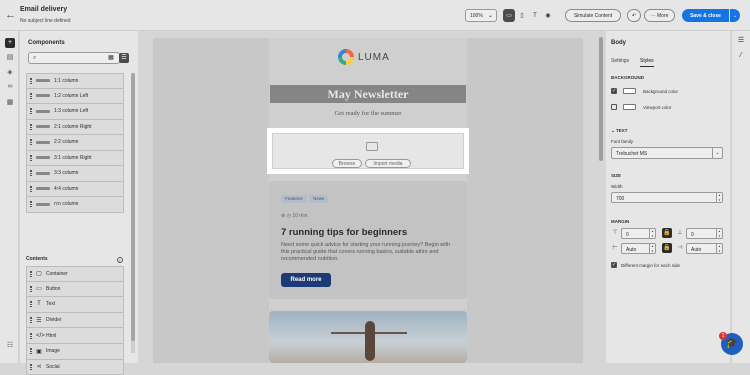 This screenshot has height=375, width=750. Describe the element at coordinates (124, 58) in the screenshot. I see `list-view-icon: ☰` at that location.